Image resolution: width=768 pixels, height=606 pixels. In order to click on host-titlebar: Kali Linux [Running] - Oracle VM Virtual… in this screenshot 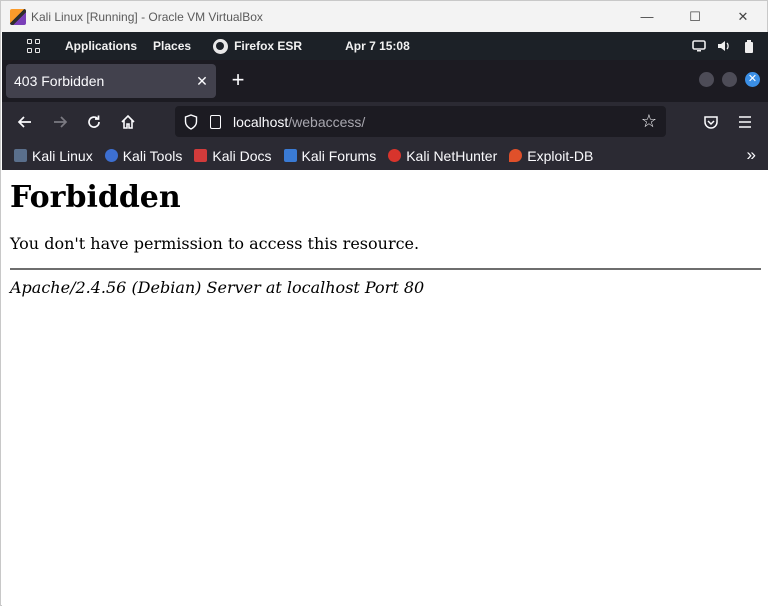, I will do `click(384, 16)`.